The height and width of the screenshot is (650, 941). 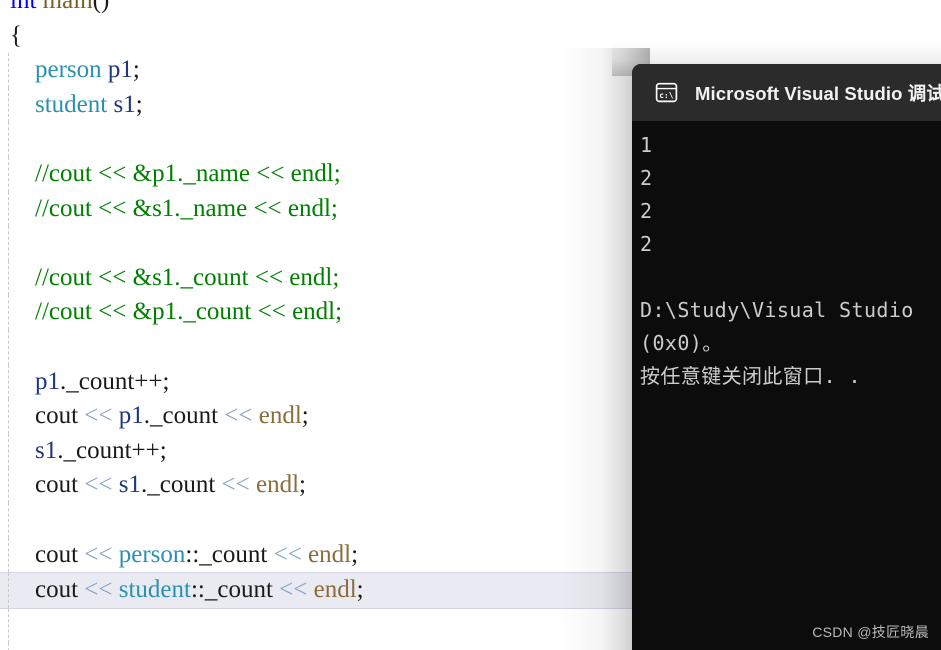 I want to click on csdn-watermark: CSDN @技匠晓晨, so click(x=870, y=632).